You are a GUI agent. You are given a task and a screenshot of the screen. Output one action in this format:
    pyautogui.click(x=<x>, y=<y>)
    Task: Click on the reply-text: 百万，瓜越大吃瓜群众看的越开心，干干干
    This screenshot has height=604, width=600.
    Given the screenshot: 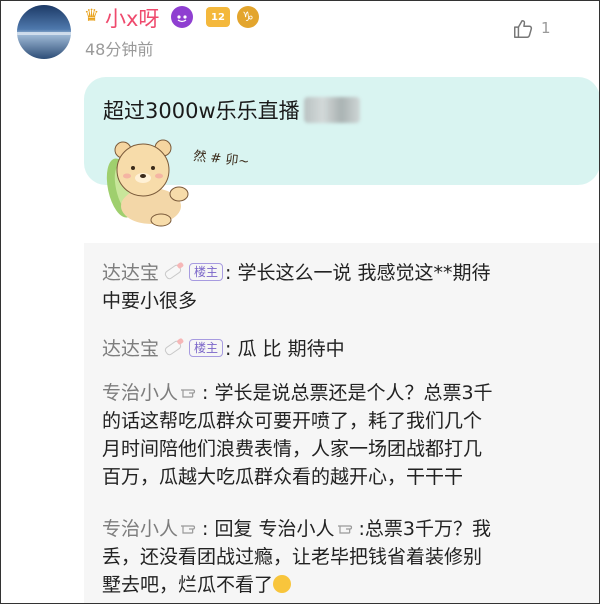 What is the action you would take?
    pyautogui.click(x=283, y=477)
    